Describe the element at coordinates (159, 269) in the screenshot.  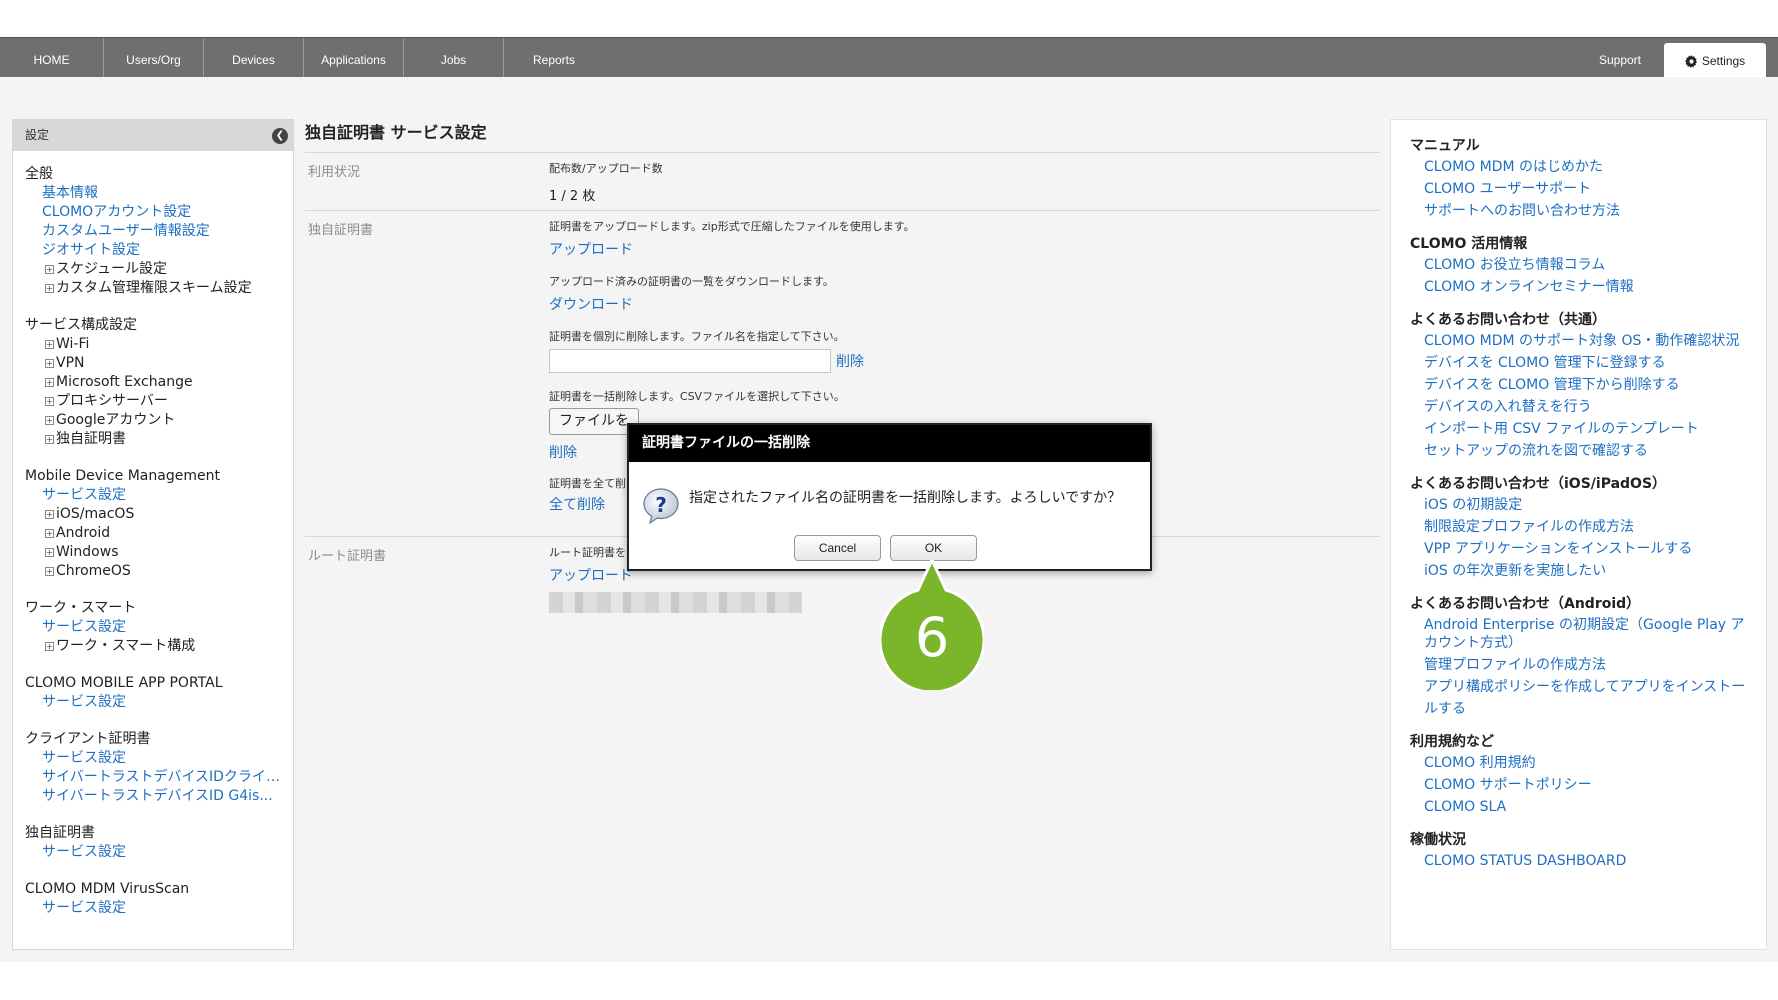
I see `sidebar-expandable-item: + スケジュール設定` at that location.